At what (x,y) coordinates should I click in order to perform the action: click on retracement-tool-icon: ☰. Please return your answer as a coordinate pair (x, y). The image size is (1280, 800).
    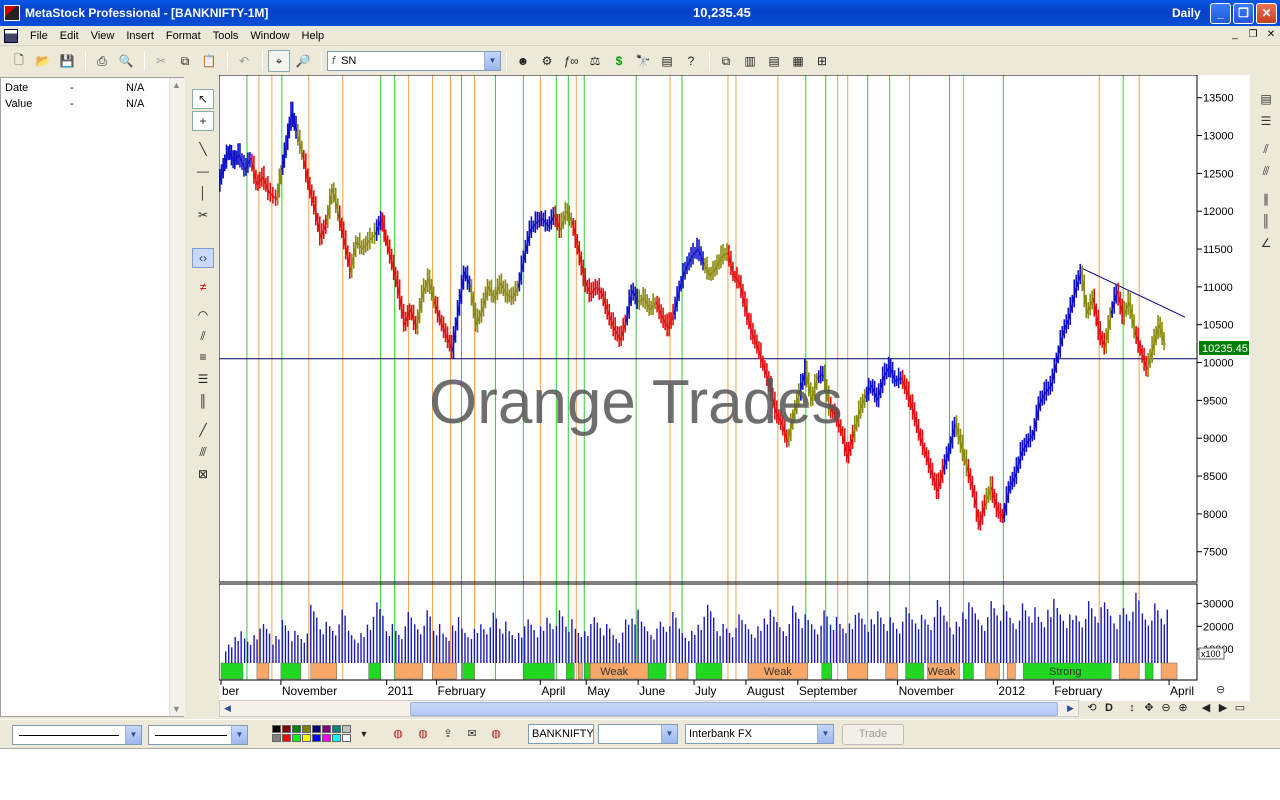
    Looking at the image, I should click on (203, 379).